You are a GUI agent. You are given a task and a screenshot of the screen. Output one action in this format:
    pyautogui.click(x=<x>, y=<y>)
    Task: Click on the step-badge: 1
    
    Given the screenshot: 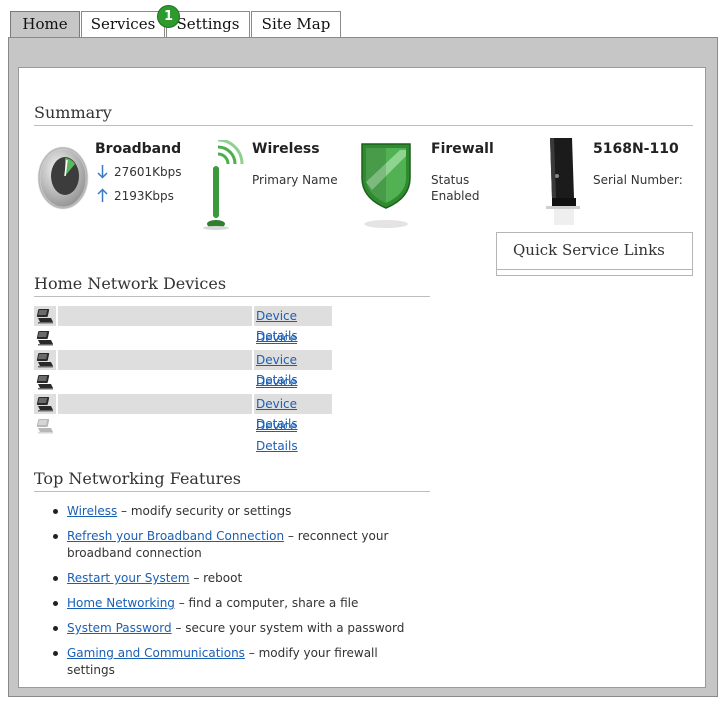 What is the action you would take?
    pyautogui.click(x=168, y=16)
    